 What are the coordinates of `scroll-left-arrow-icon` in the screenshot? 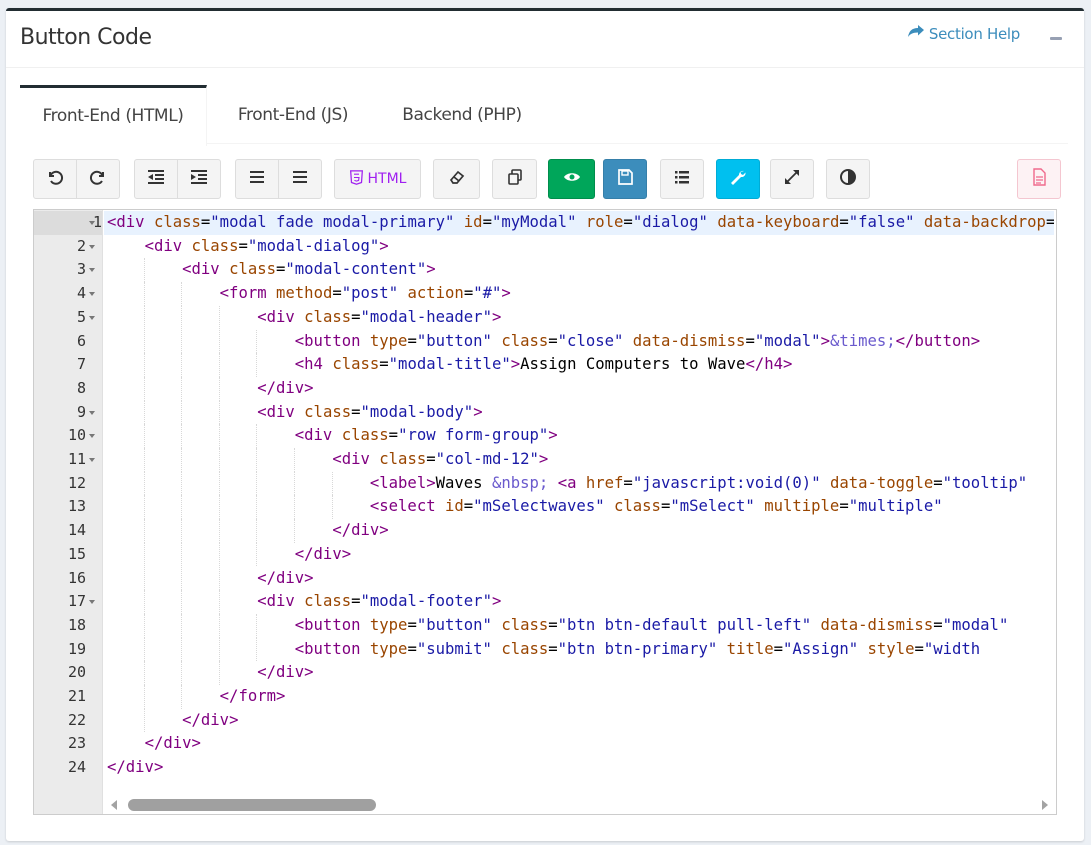 It's located at (114, 805).